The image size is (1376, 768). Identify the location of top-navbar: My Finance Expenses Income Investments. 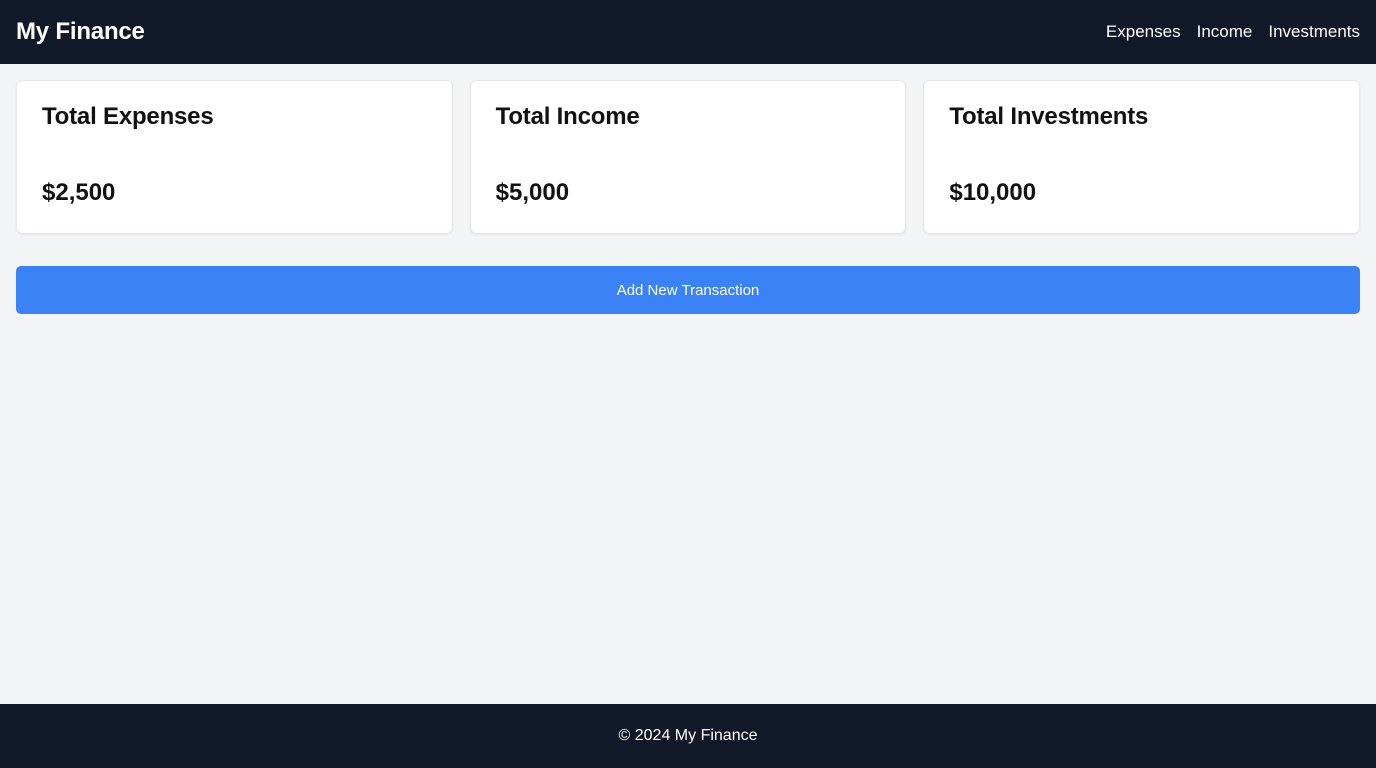
(688, 32).